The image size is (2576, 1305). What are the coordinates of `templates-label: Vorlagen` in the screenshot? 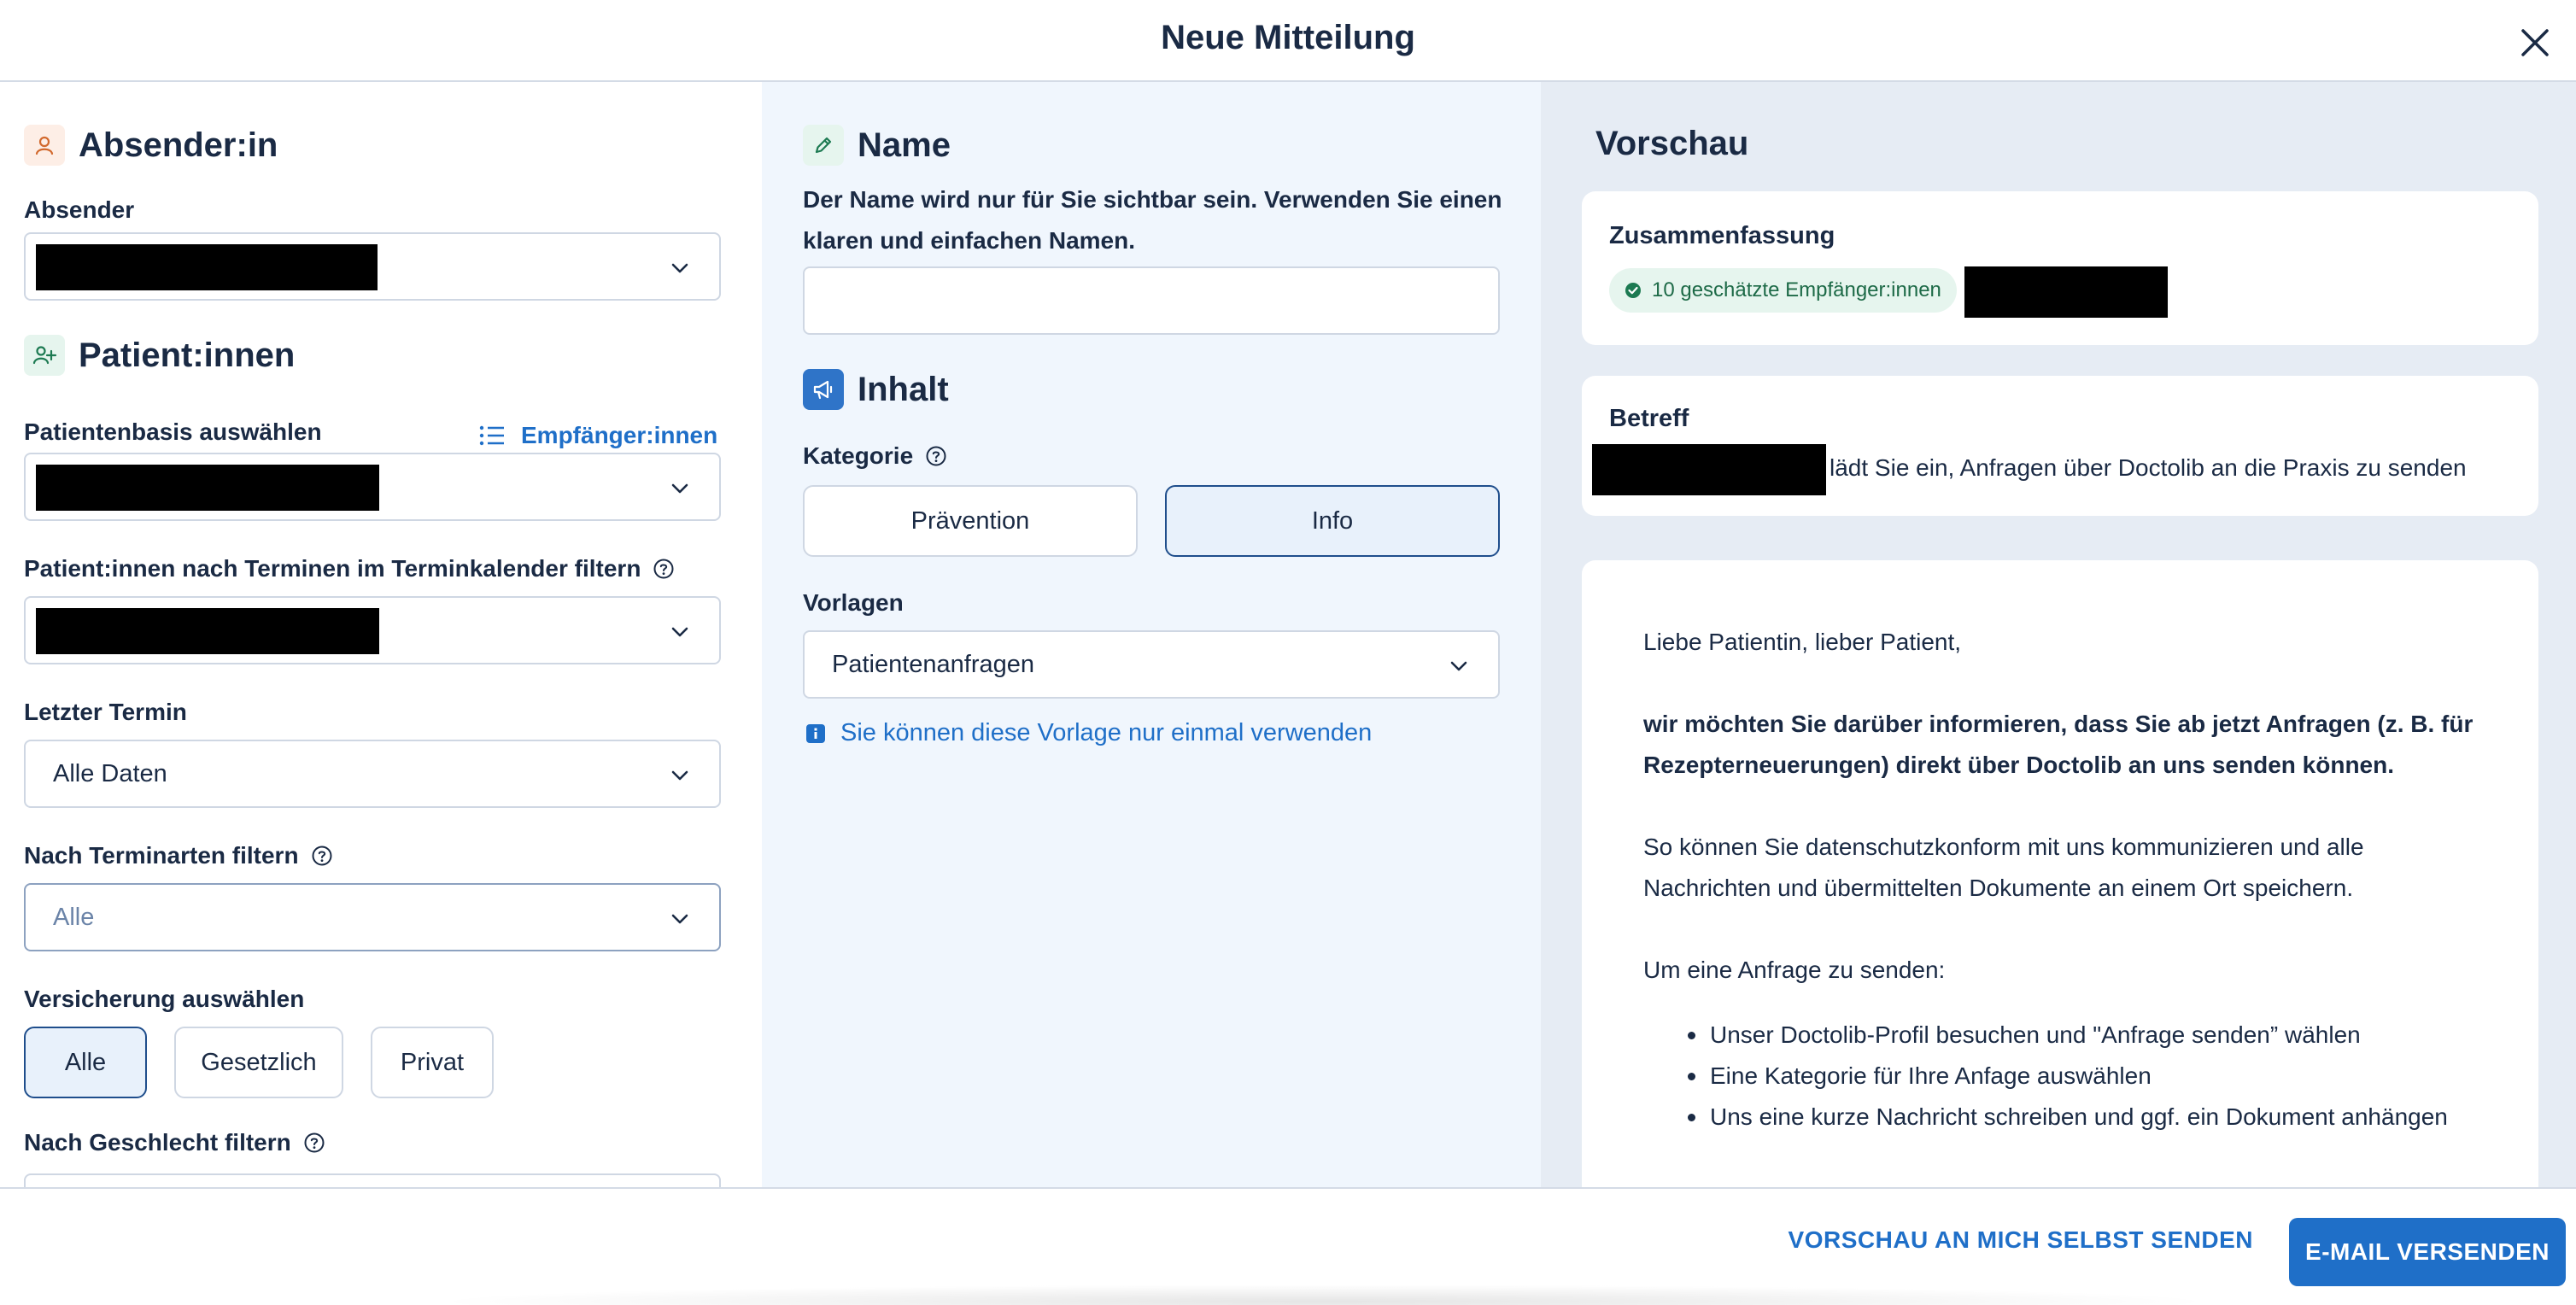 It's located at (853, 603).